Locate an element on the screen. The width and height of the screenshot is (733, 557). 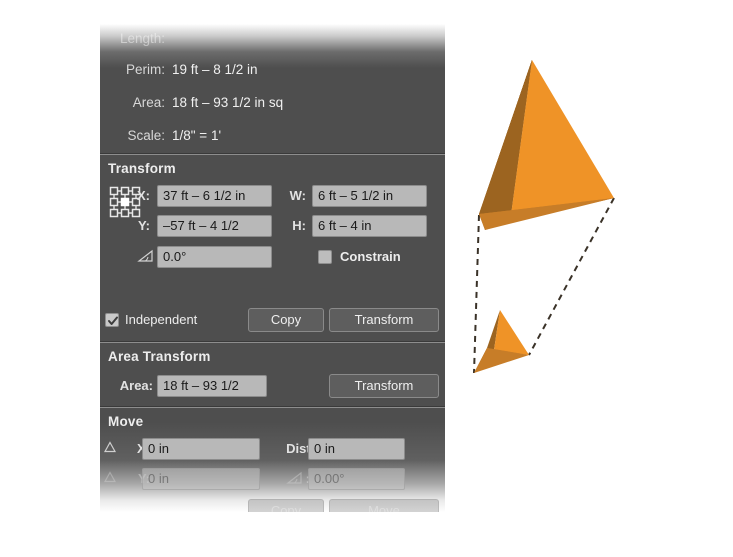
transform-w-label: W: is located at coordinates (297, 195).